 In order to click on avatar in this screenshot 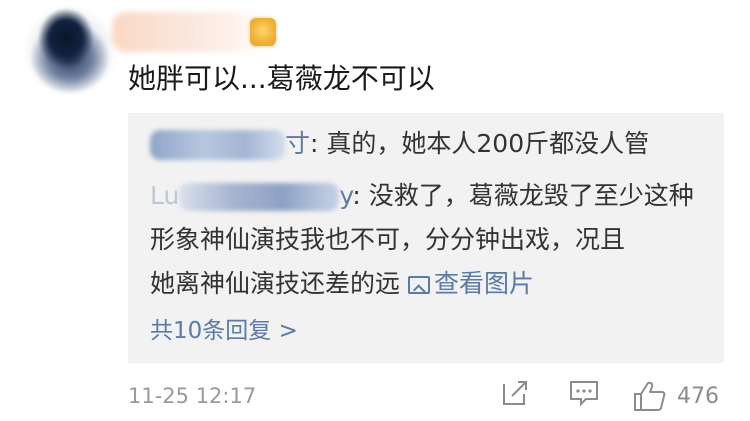, I will do `click(70, 51)`.